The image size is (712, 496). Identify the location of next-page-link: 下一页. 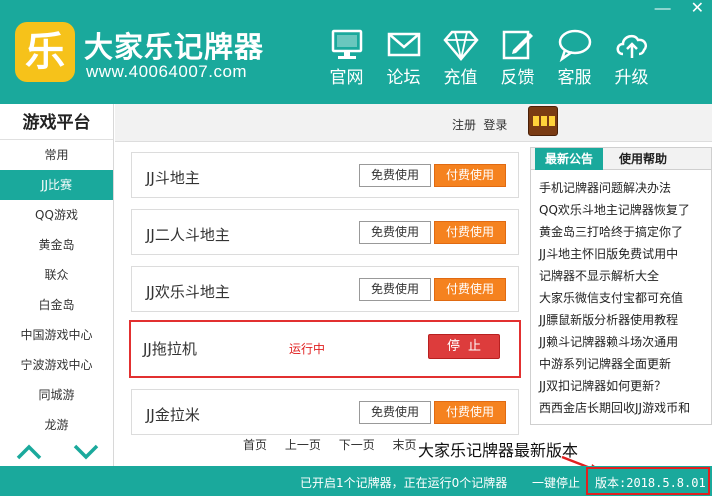
(357, 445).